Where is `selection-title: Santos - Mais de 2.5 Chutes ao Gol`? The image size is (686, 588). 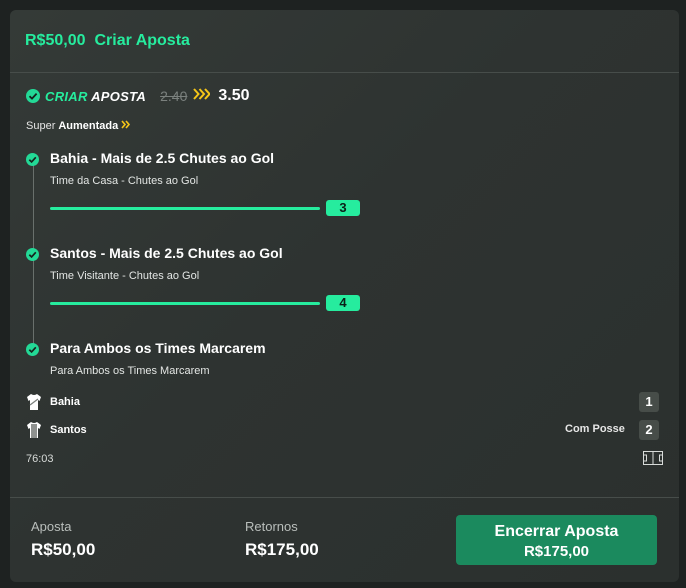
selection-title: Santos - Mais de 2.5 Chutes ao Gol is located at coordinates (166, 253).